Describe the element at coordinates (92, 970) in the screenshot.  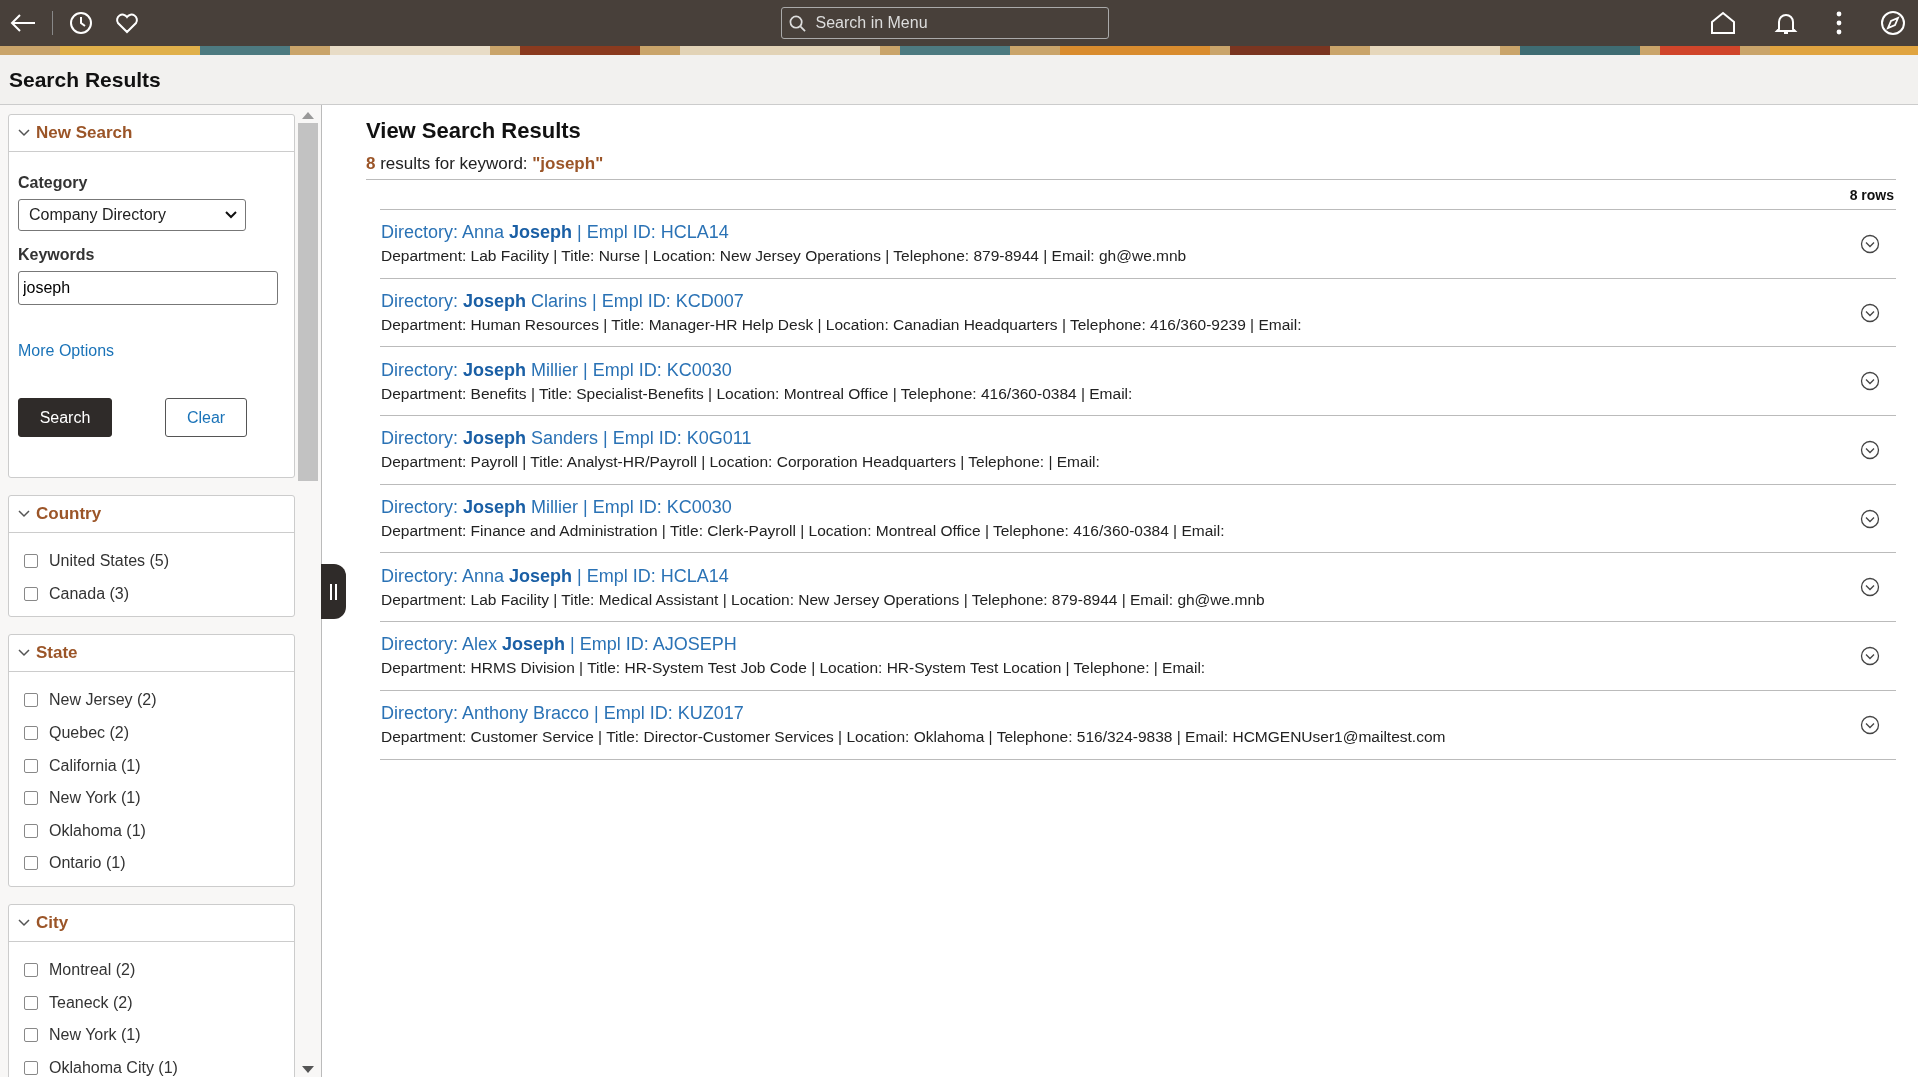
I see `checkbox-label: Montreal (2)` at that location.